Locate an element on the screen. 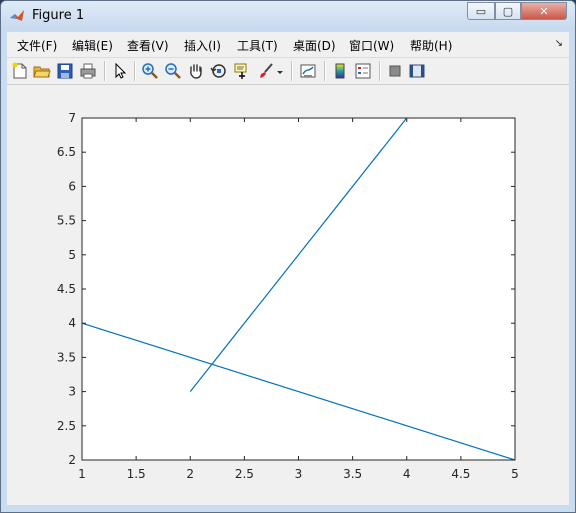 This screenshot has height=513, width=576. y-tick-label: 6.5 is located at coordinates (66, 152).